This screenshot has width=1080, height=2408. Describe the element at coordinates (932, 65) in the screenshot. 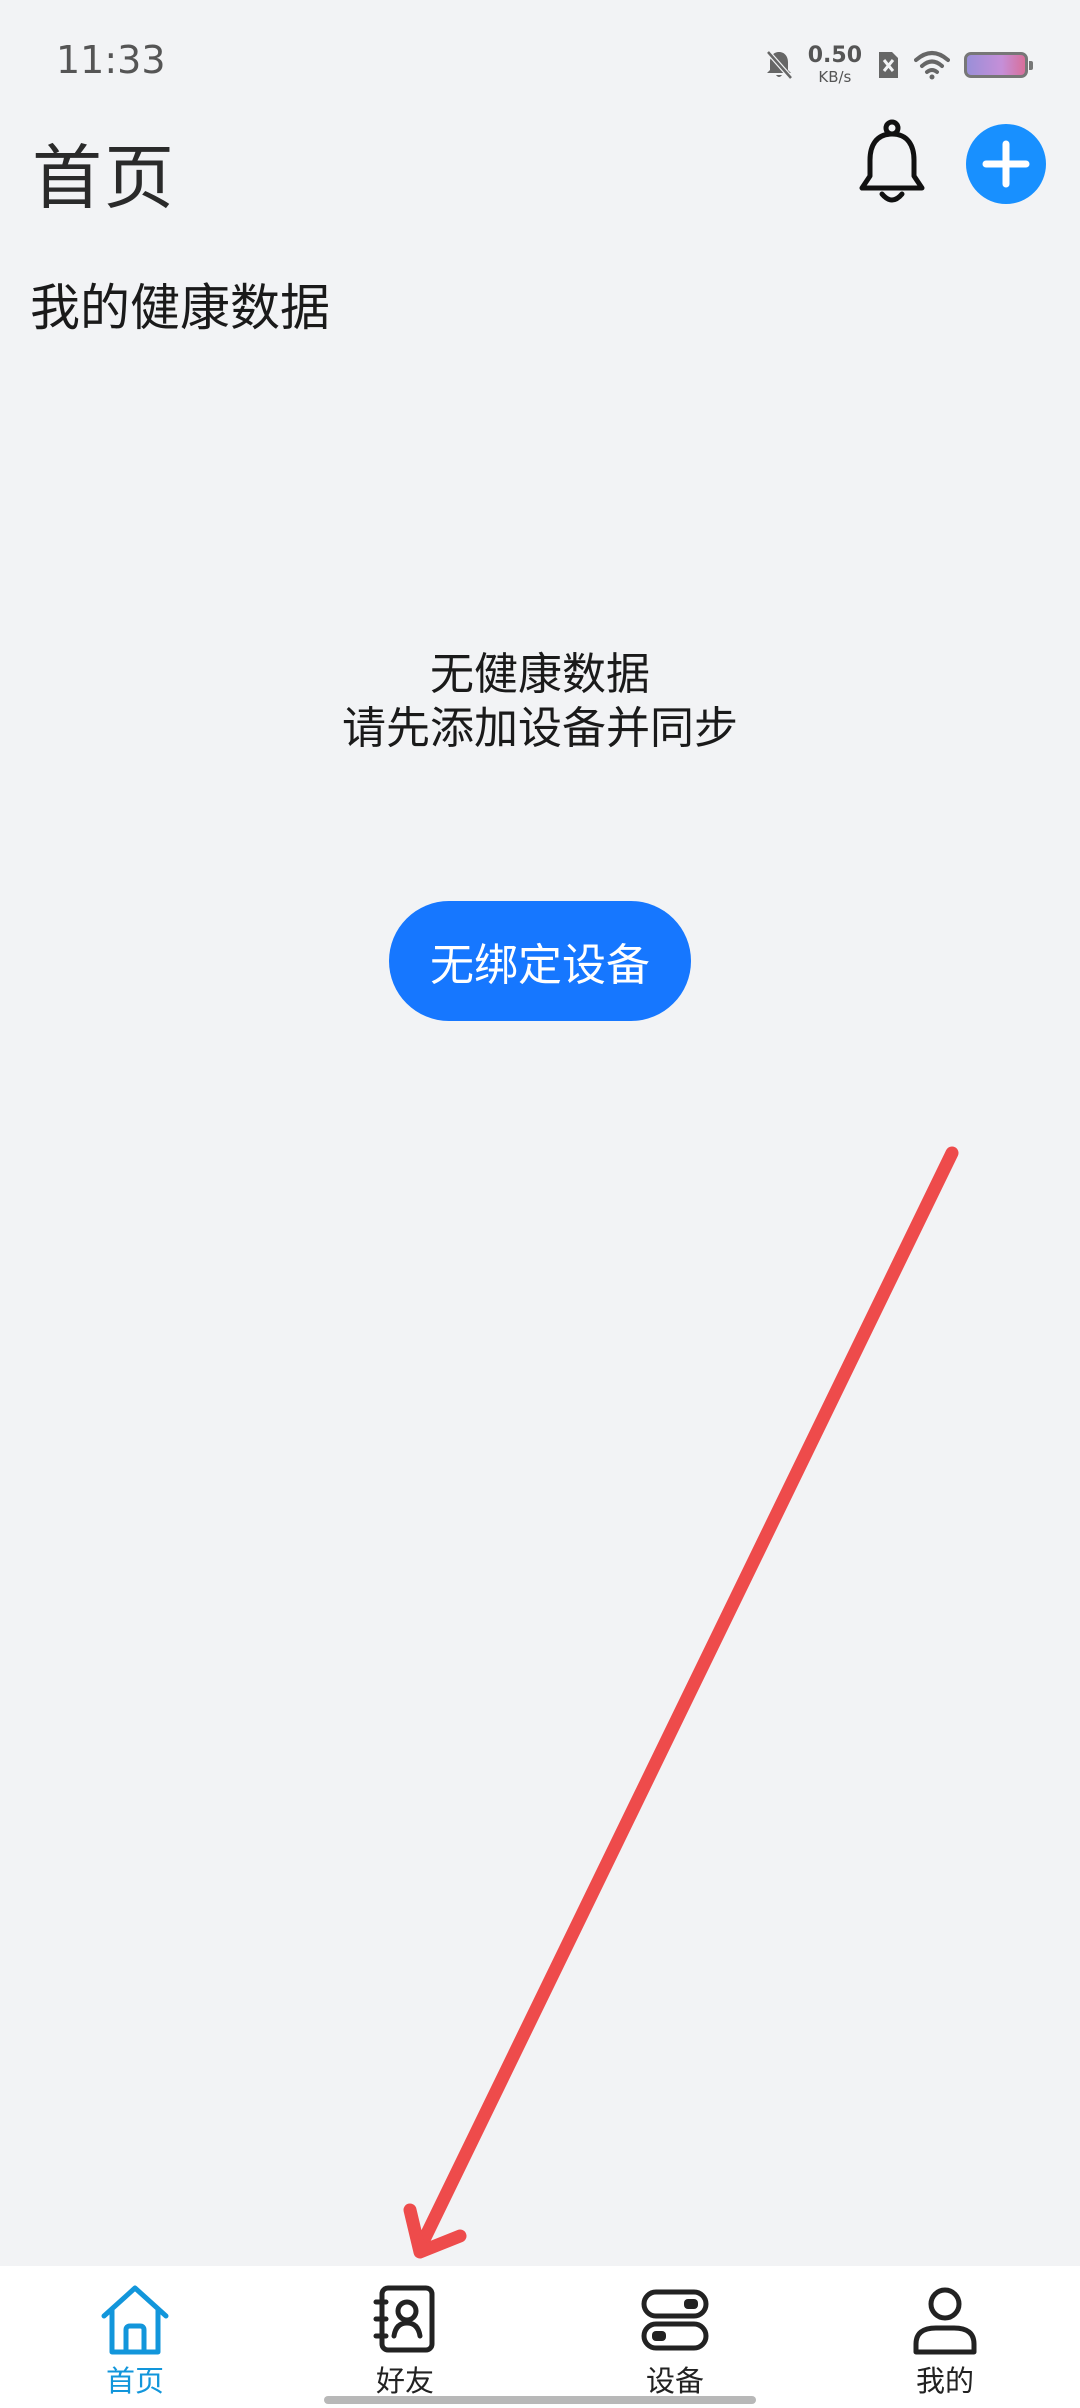

I see `wifi-icon` at that location.